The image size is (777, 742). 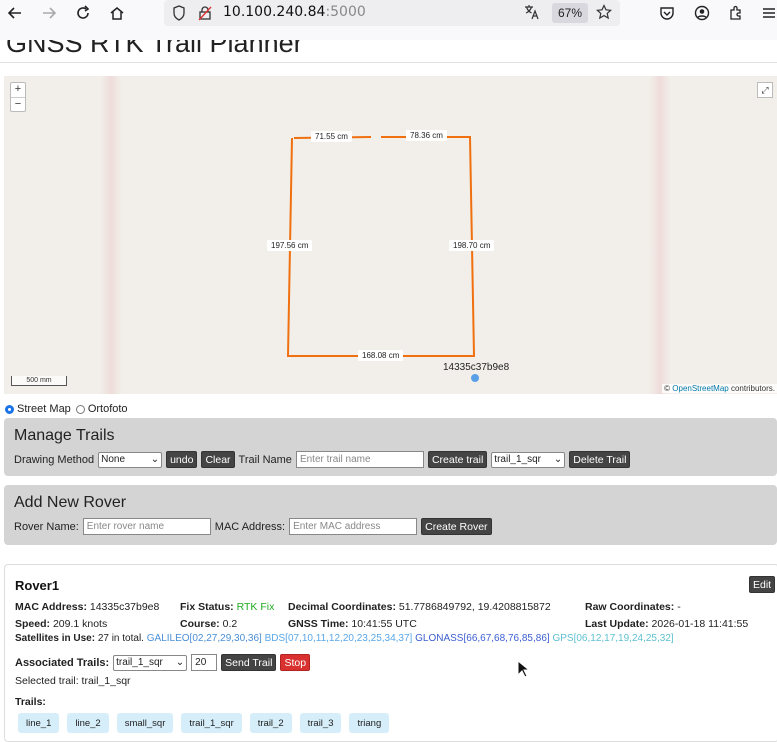 I want to click on trails-label-text: Trails:, so click(x=30, y=702).